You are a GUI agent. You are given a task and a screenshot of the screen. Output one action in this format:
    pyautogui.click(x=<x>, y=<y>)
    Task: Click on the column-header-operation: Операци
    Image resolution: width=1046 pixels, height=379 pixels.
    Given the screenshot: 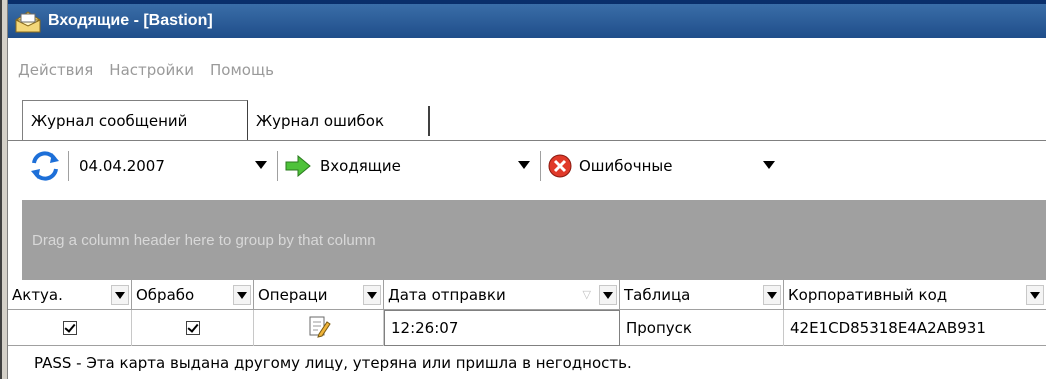 What is the action you would take?
    pyautogui.click(x=319, y=295)
    